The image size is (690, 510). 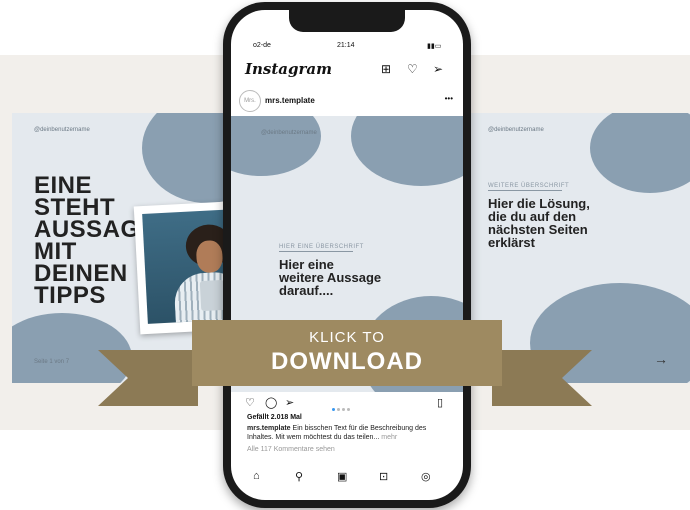 I want to click on carousel-indicator, so click(x=341, y=407).